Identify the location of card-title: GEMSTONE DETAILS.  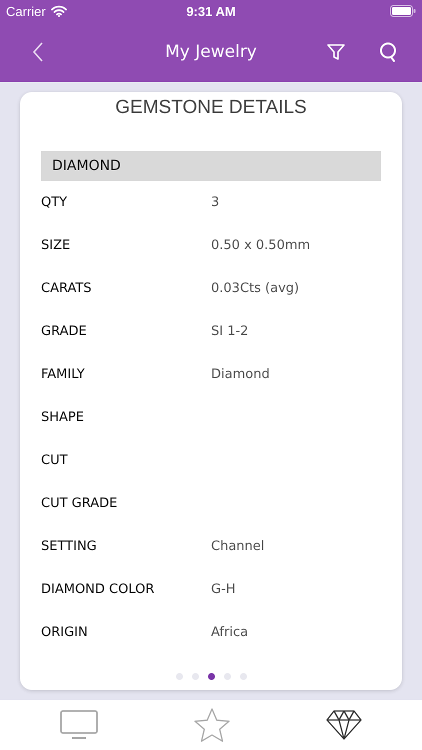
(211, 109).